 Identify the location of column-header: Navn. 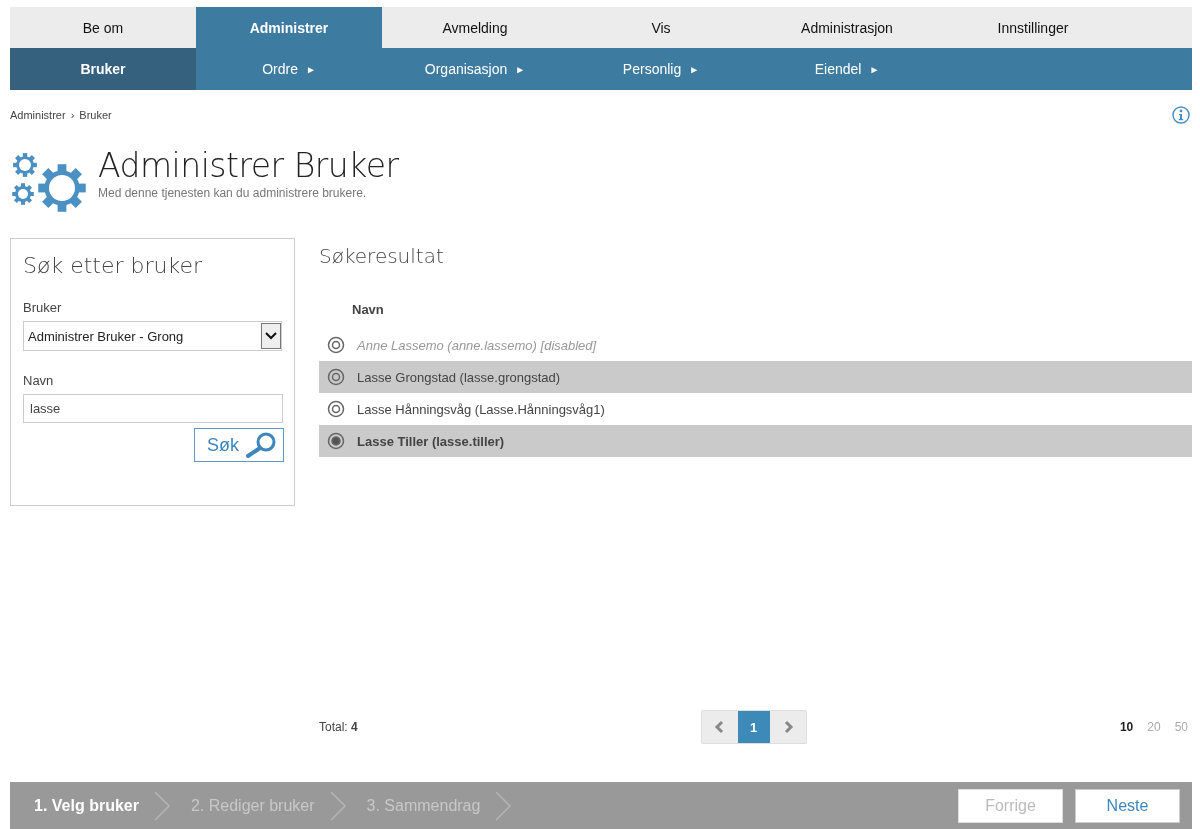
(368, 309).